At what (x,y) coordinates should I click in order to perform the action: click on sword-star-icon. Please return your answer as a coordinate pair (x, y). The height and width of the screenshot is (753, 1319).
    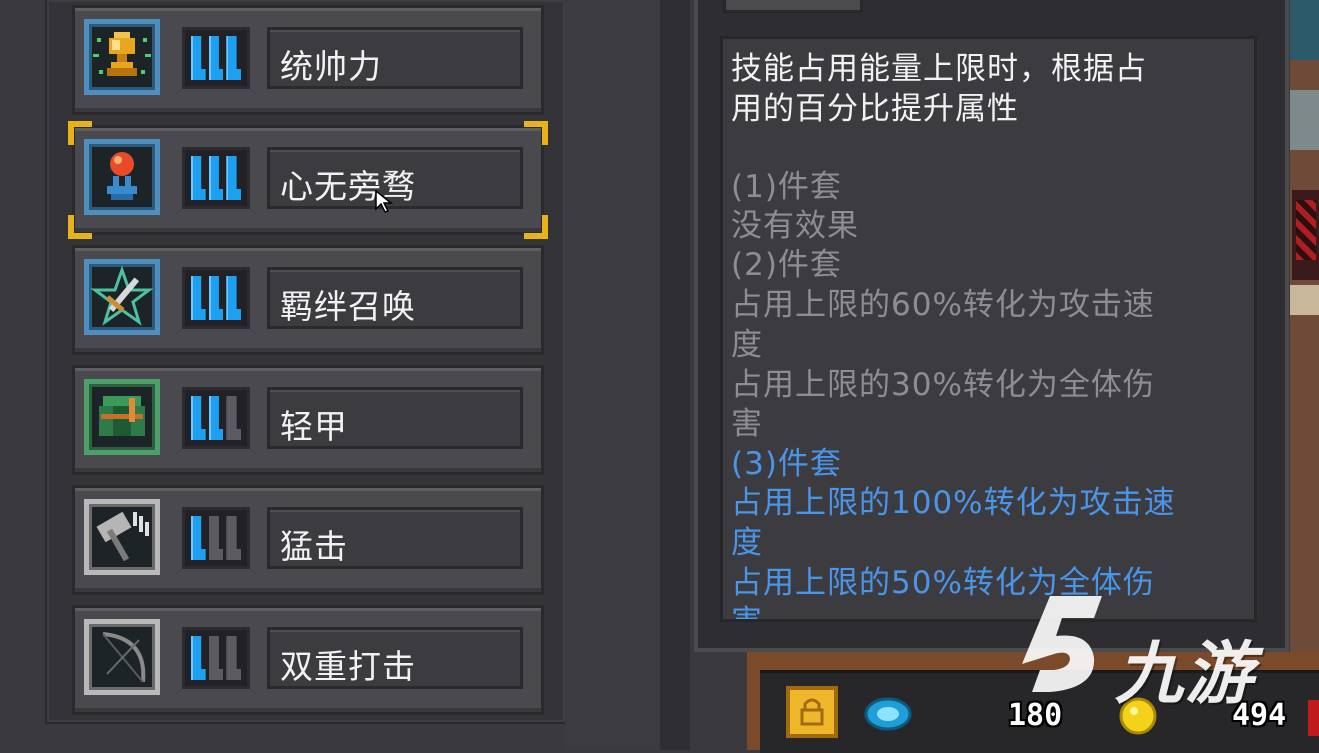
    Looking at the image, I should click on (122, 297).